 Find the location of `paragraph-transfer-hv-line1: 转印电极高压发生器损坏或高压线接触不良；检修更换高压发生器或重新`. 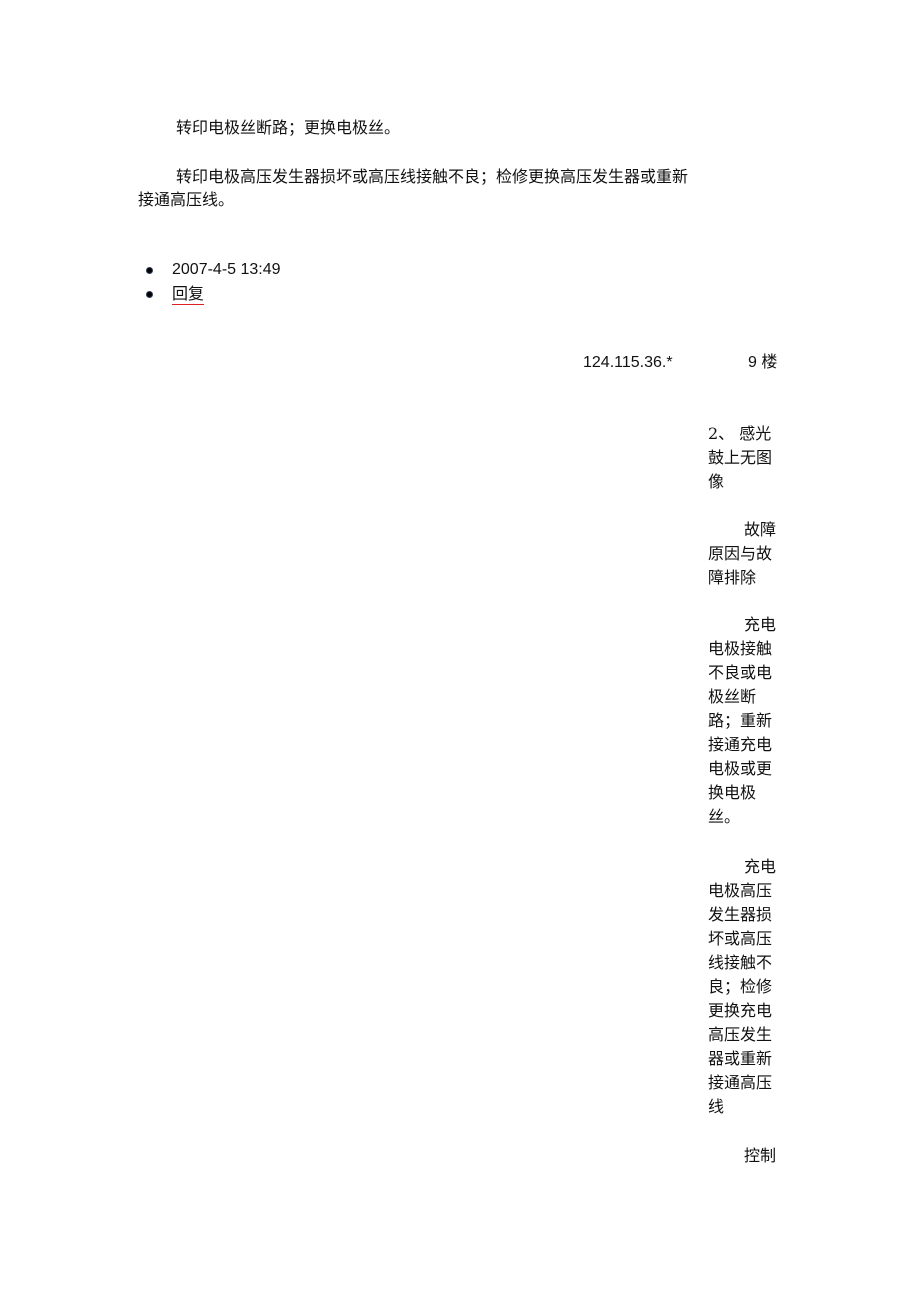

paragraph-transfer-hv-line1: 转印电极高压发生器损坏或高压线接触不良；检修更换高压发生器或重新 is located at coordinates (432, 176).